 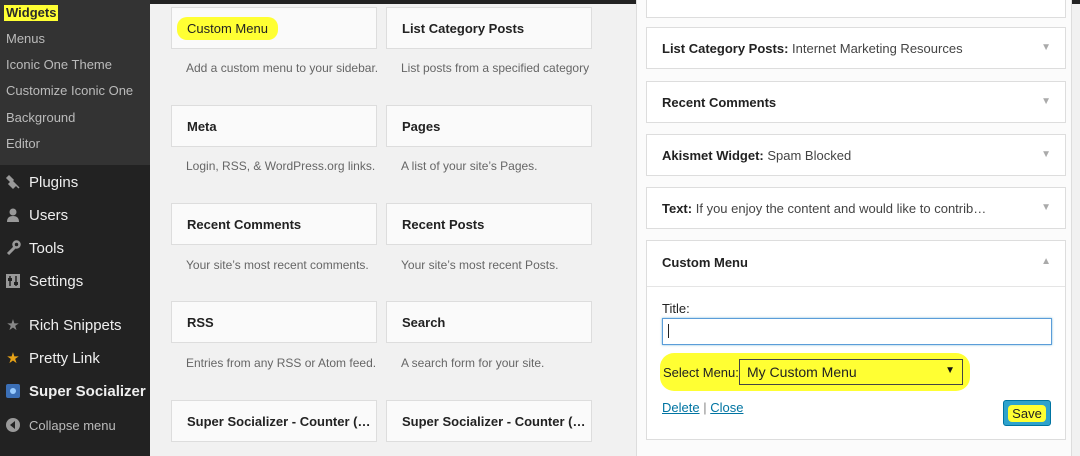 I want to click on sidebar-item-pretty-link: ★ Pretty Link, so click(x=52, y=358).